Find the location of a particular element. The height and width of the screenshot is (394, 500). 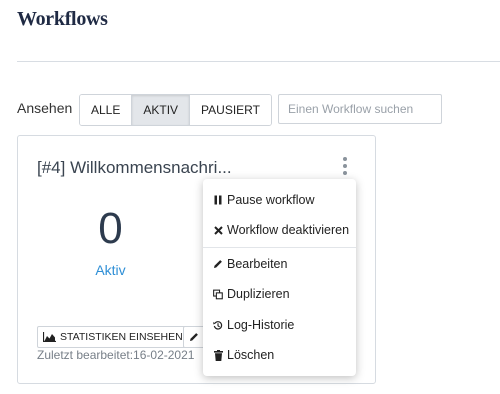

menu-item-deactivate-label: Workflow deaktivieren is located at coordinates (288, 230).